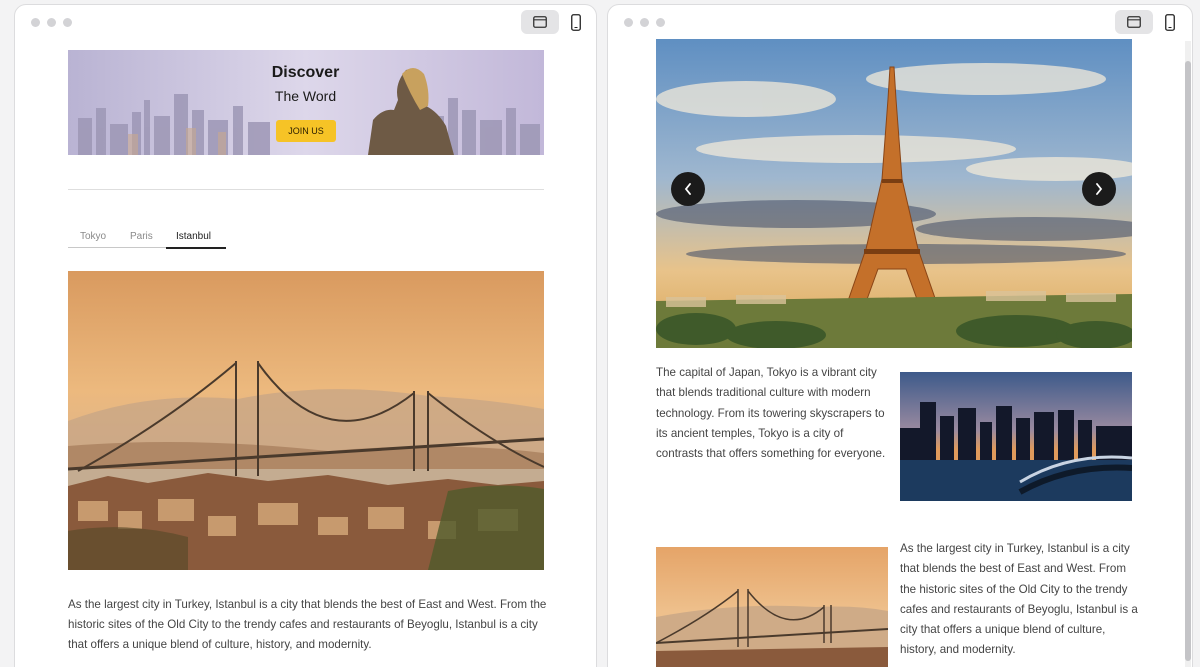 This screenshot has height=667, width=1200. I want to click on chevron-left-icon, so click(687, 189).